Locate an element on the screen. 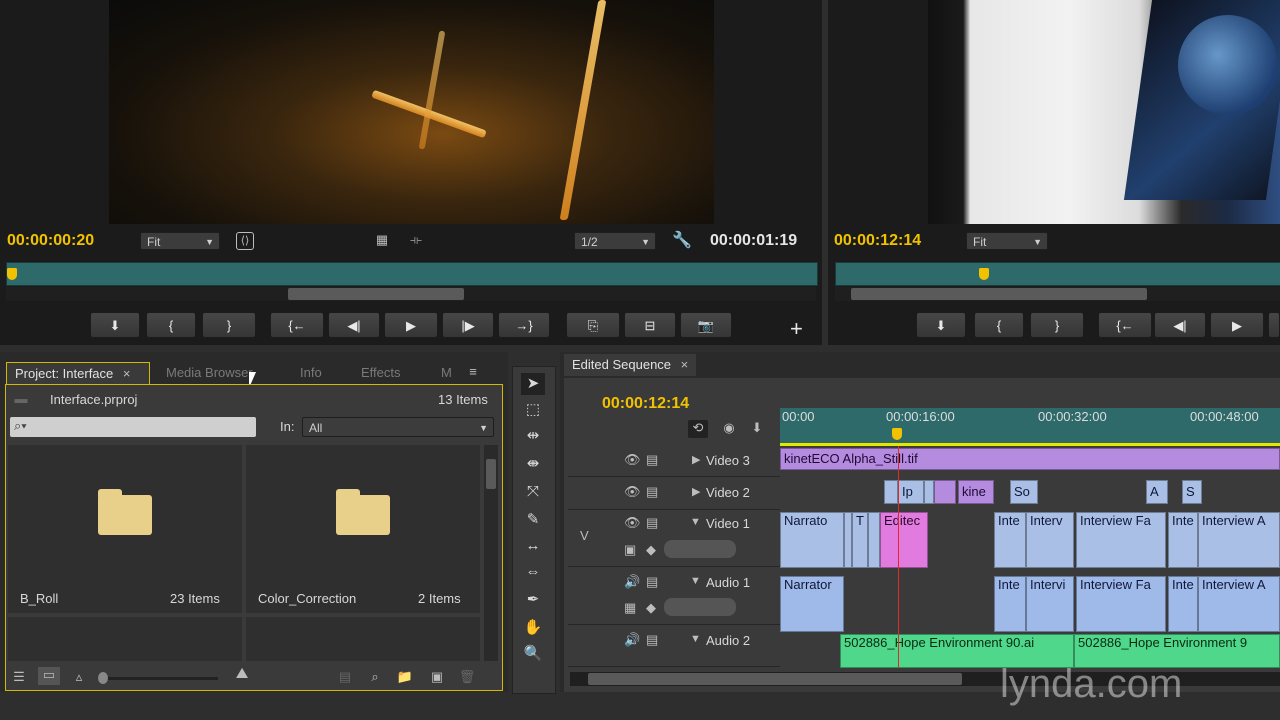  search-input: ⌕▾ is located at coordinates (133, 427).